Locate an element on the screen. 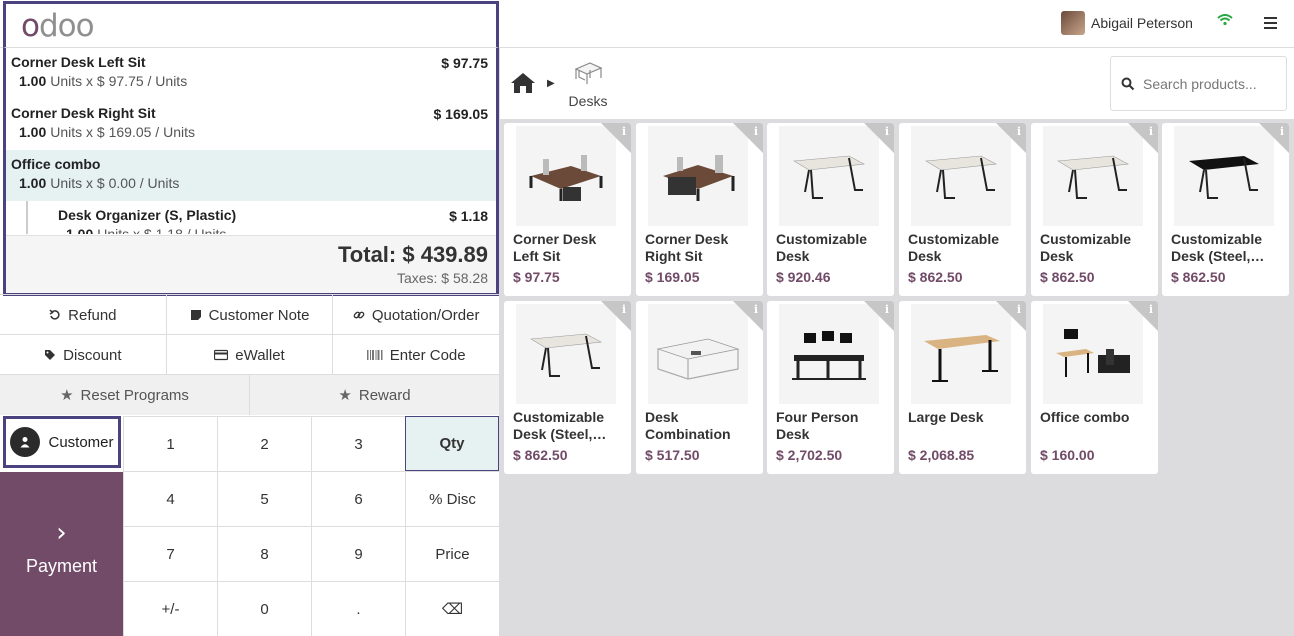 This screenshot has height=636, width=1294. product-price: $ 97.75 is located at coordinates (536, 277).